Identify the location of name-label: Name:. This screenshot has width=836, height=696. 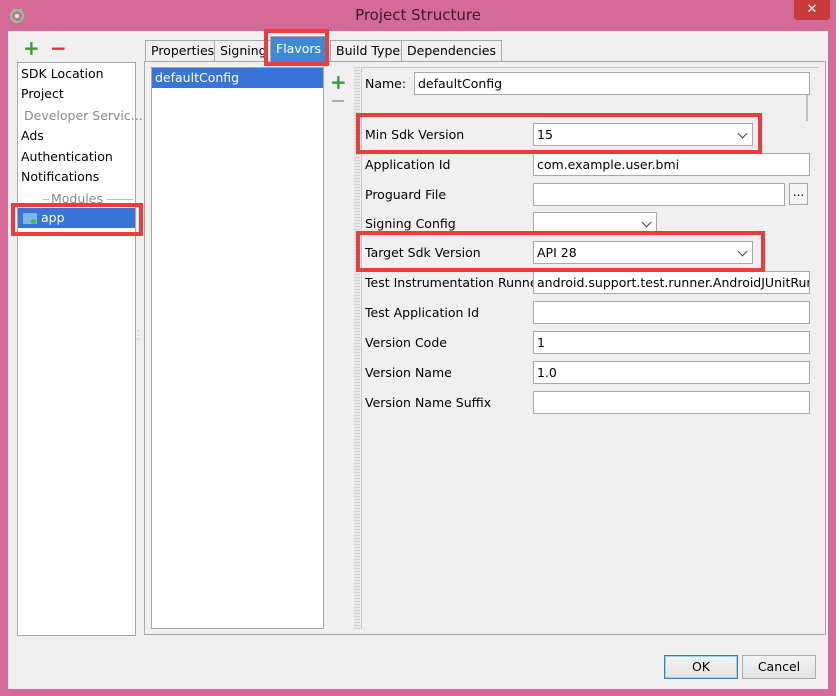
(386, 83).